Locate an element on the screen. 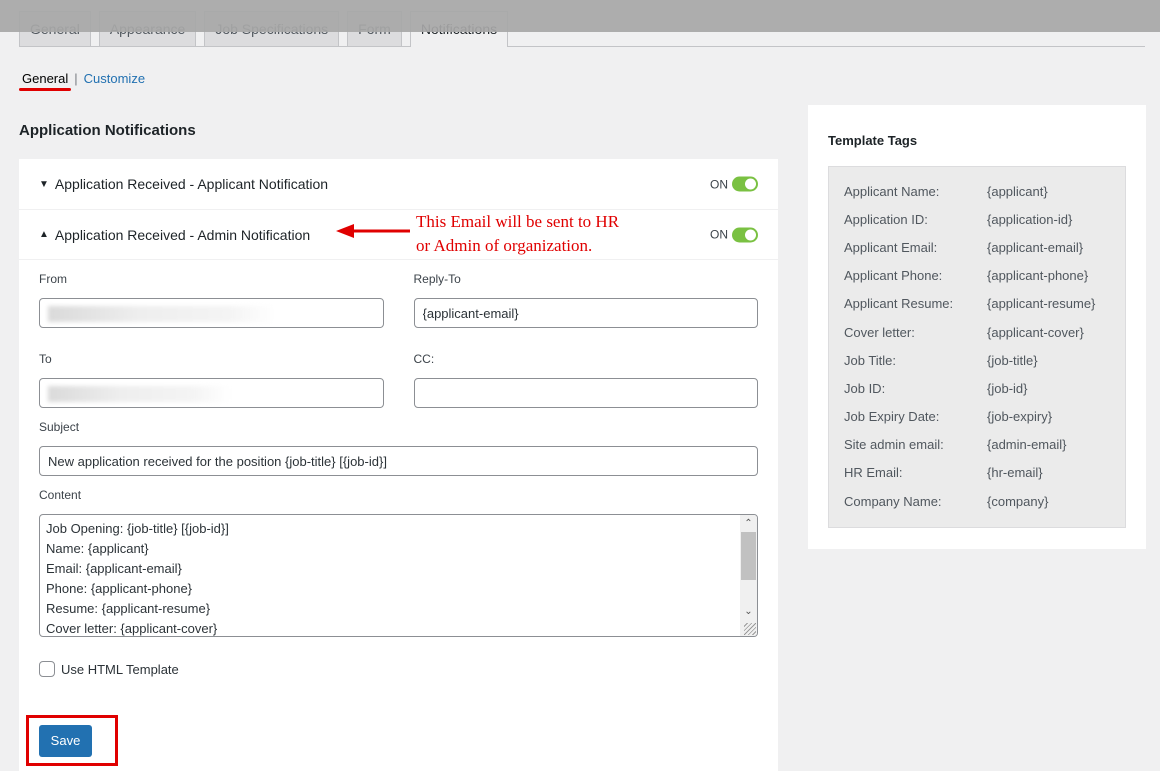 The image size is (1160, 771). content-line: Job Opening: {job-title} [{job-id}] is located at coordinates (137, 528).